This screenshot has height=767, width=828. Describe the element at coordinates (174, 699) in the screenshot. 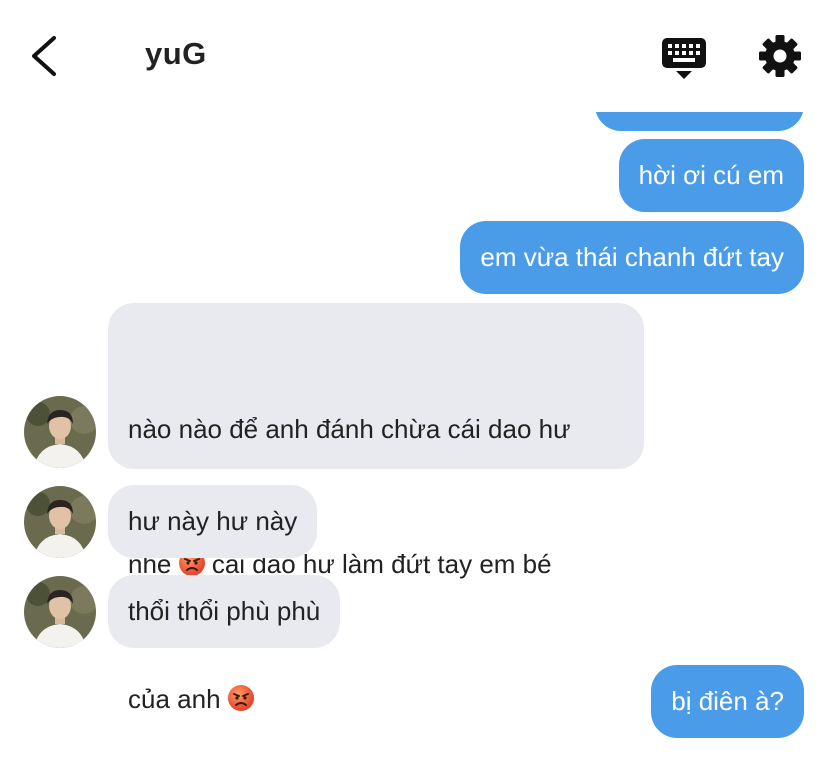

I see `message-text: của anh` at that location.